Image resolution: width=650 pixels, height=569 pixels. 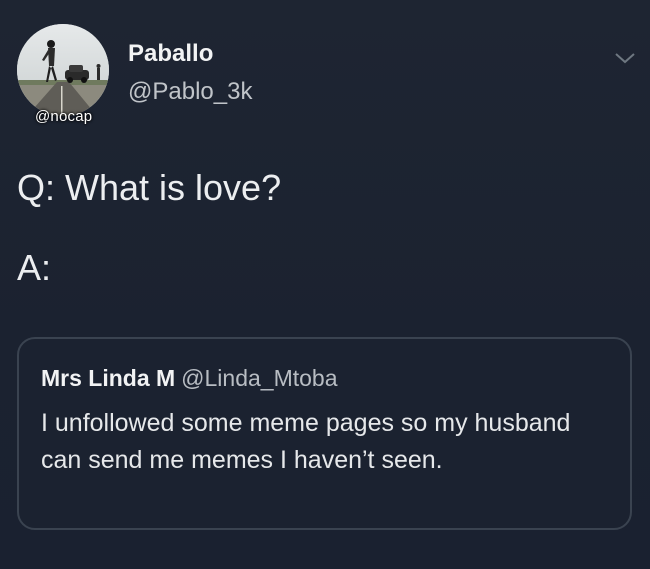 I want to click on author-display-name: Paballo, so click(x=170, y=54).